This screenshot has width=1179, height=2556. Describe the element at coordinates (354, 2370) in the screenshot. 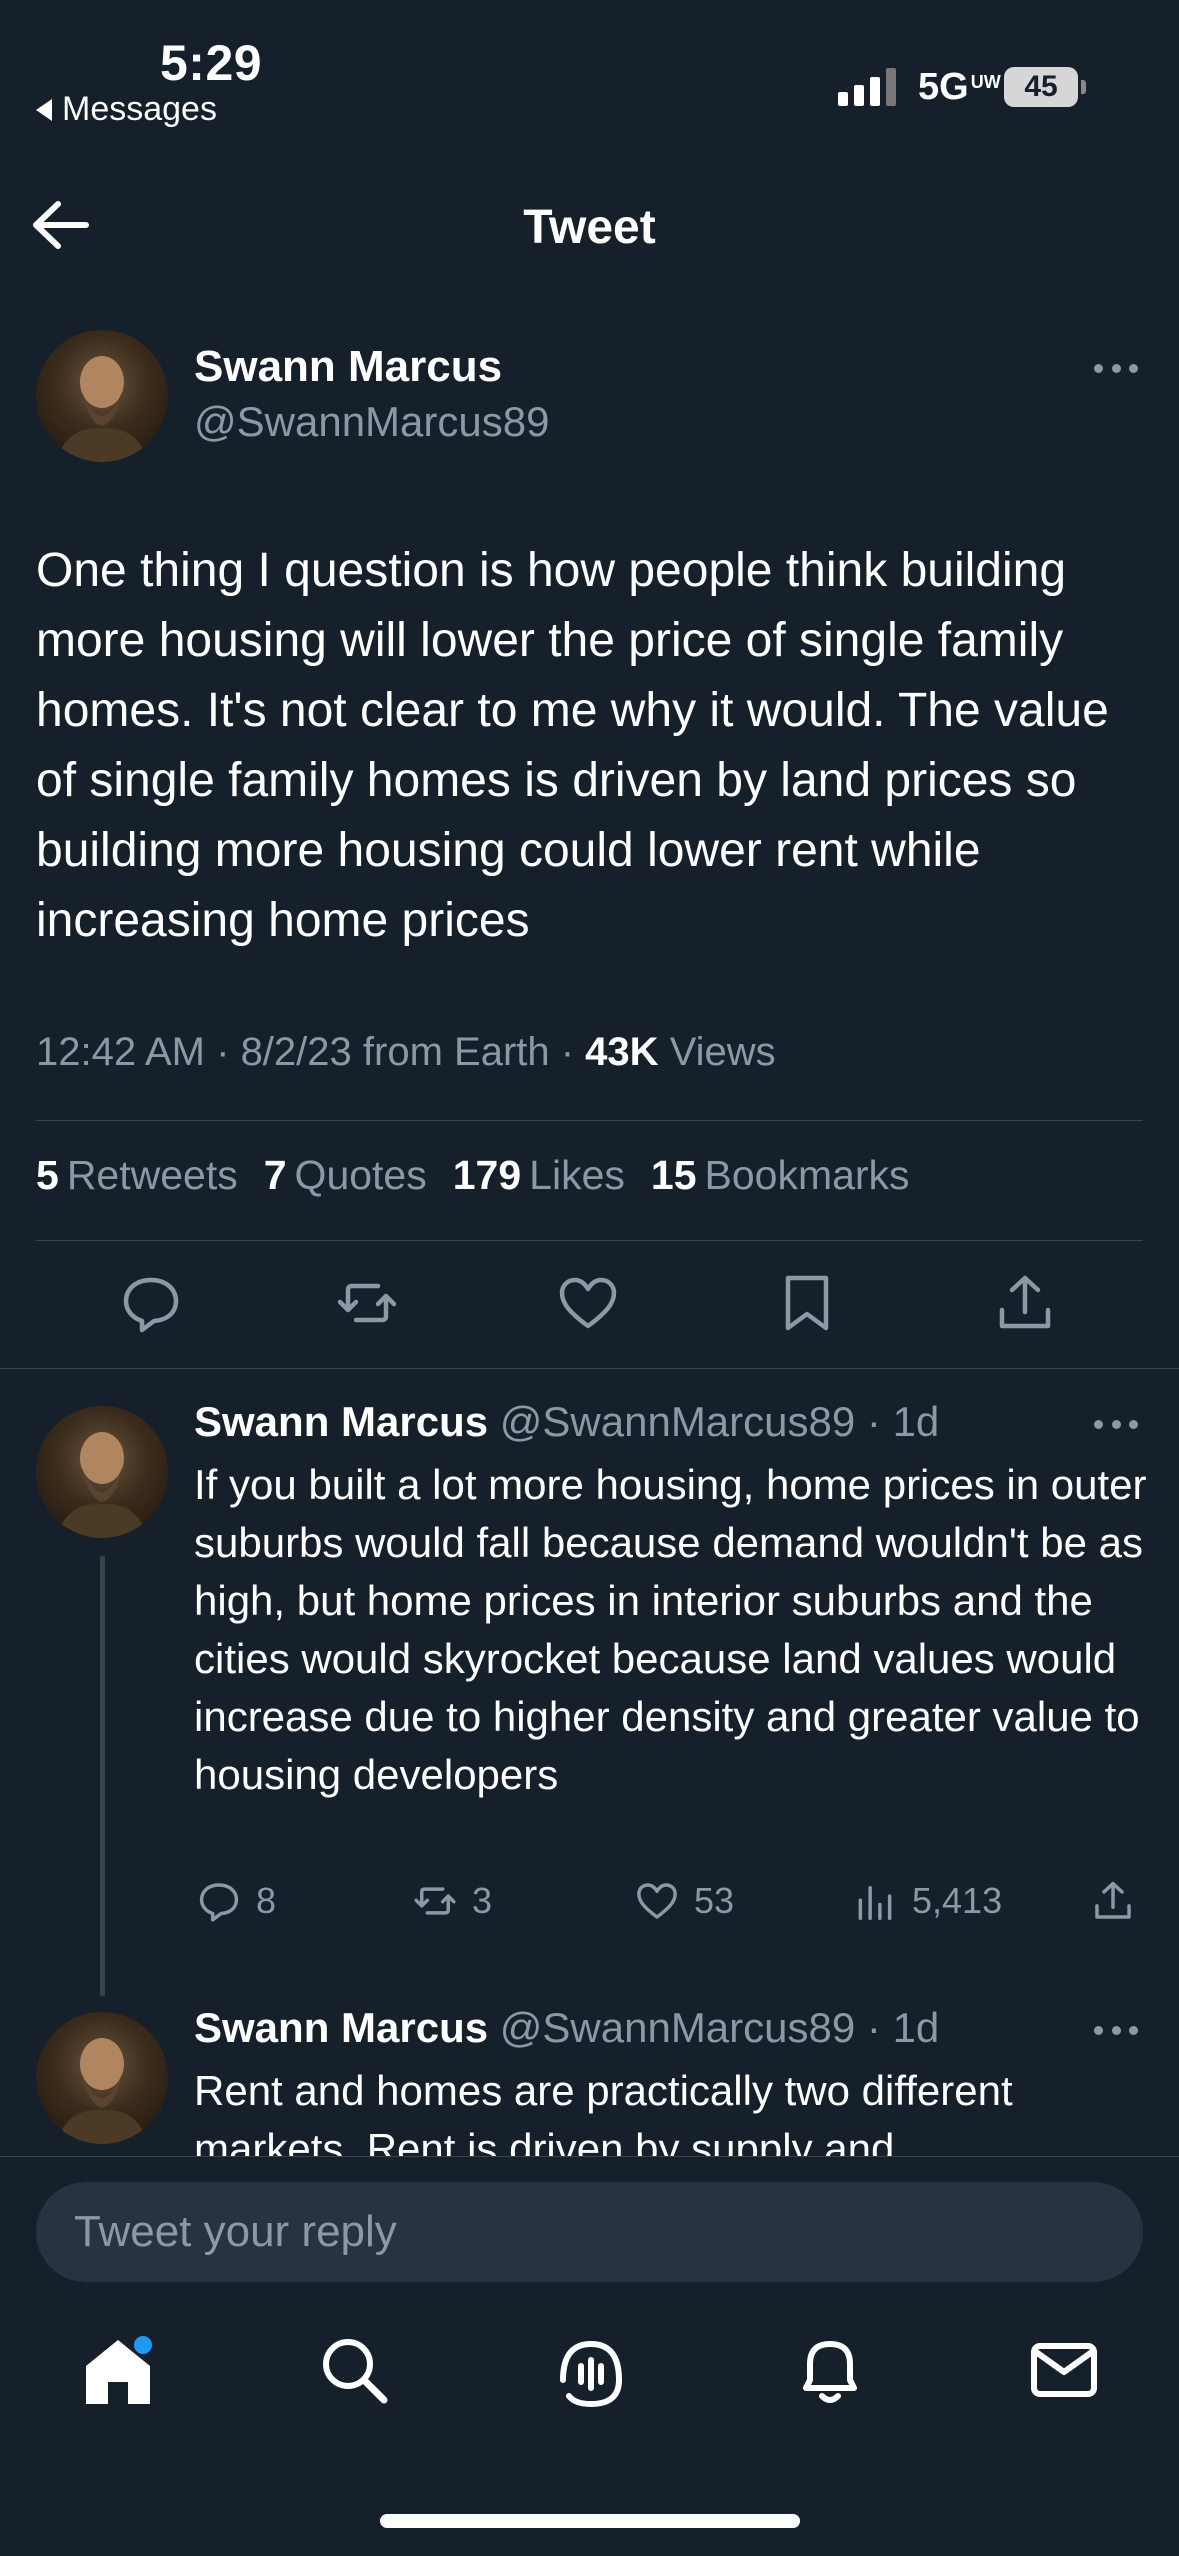

I see `search-icon` at that location.